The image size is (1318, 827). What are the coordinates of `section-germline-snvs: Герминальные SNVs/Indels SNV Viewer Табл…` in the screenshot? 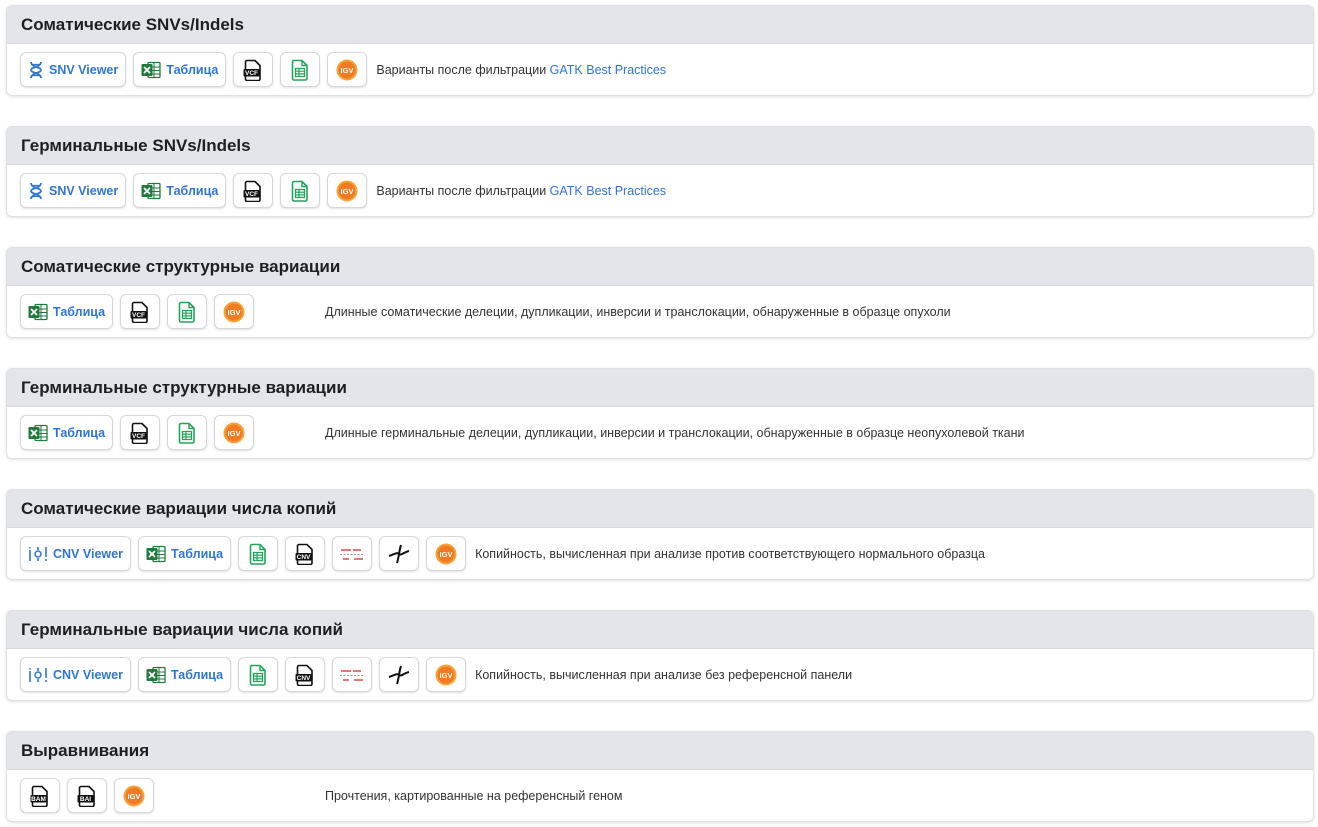 It's located at (660, 171).